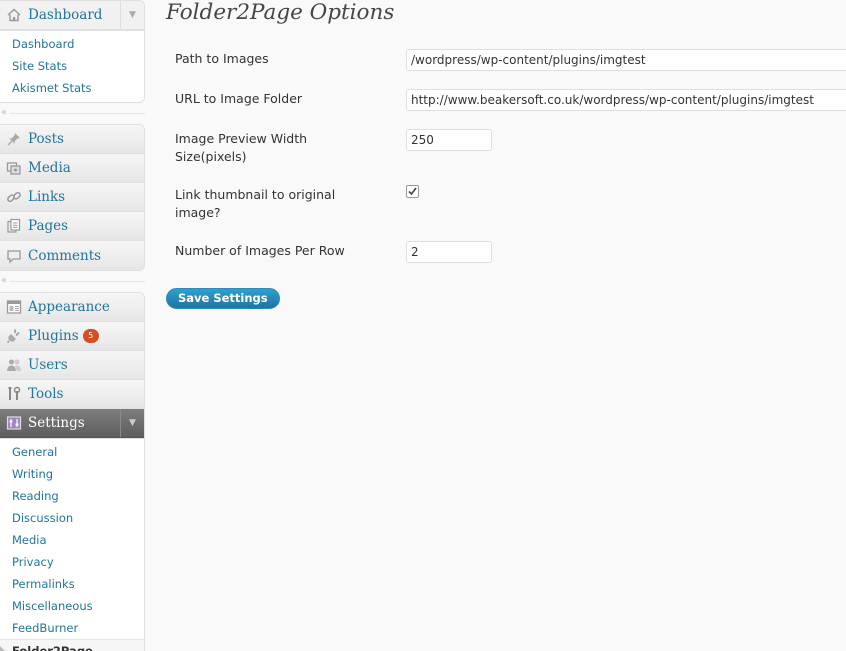 Image resolution: width=846 pixels, height=651 pixels. I want to click on path-to-images-input: /wordpress/wp-content/plugins/imgtest, so click(626, 60).